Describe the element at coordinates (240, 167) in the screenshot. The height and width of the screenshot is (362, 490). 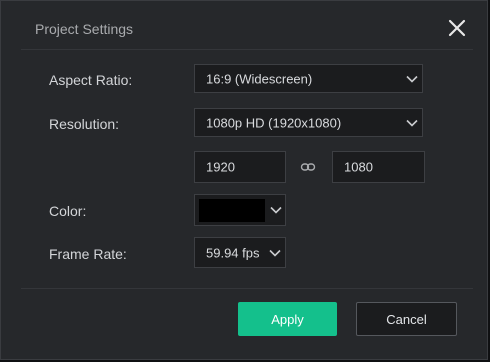
I see `width-input: 1920` at that location.